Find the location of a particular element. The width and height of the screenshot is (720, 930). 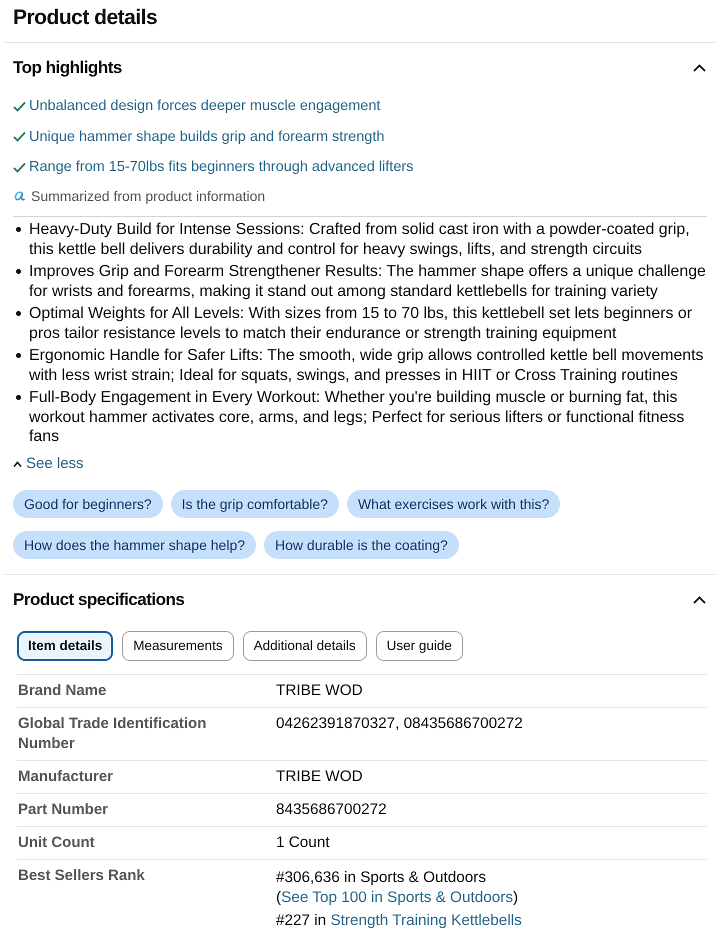

tab: Item details is located at coordinates (65, 645).